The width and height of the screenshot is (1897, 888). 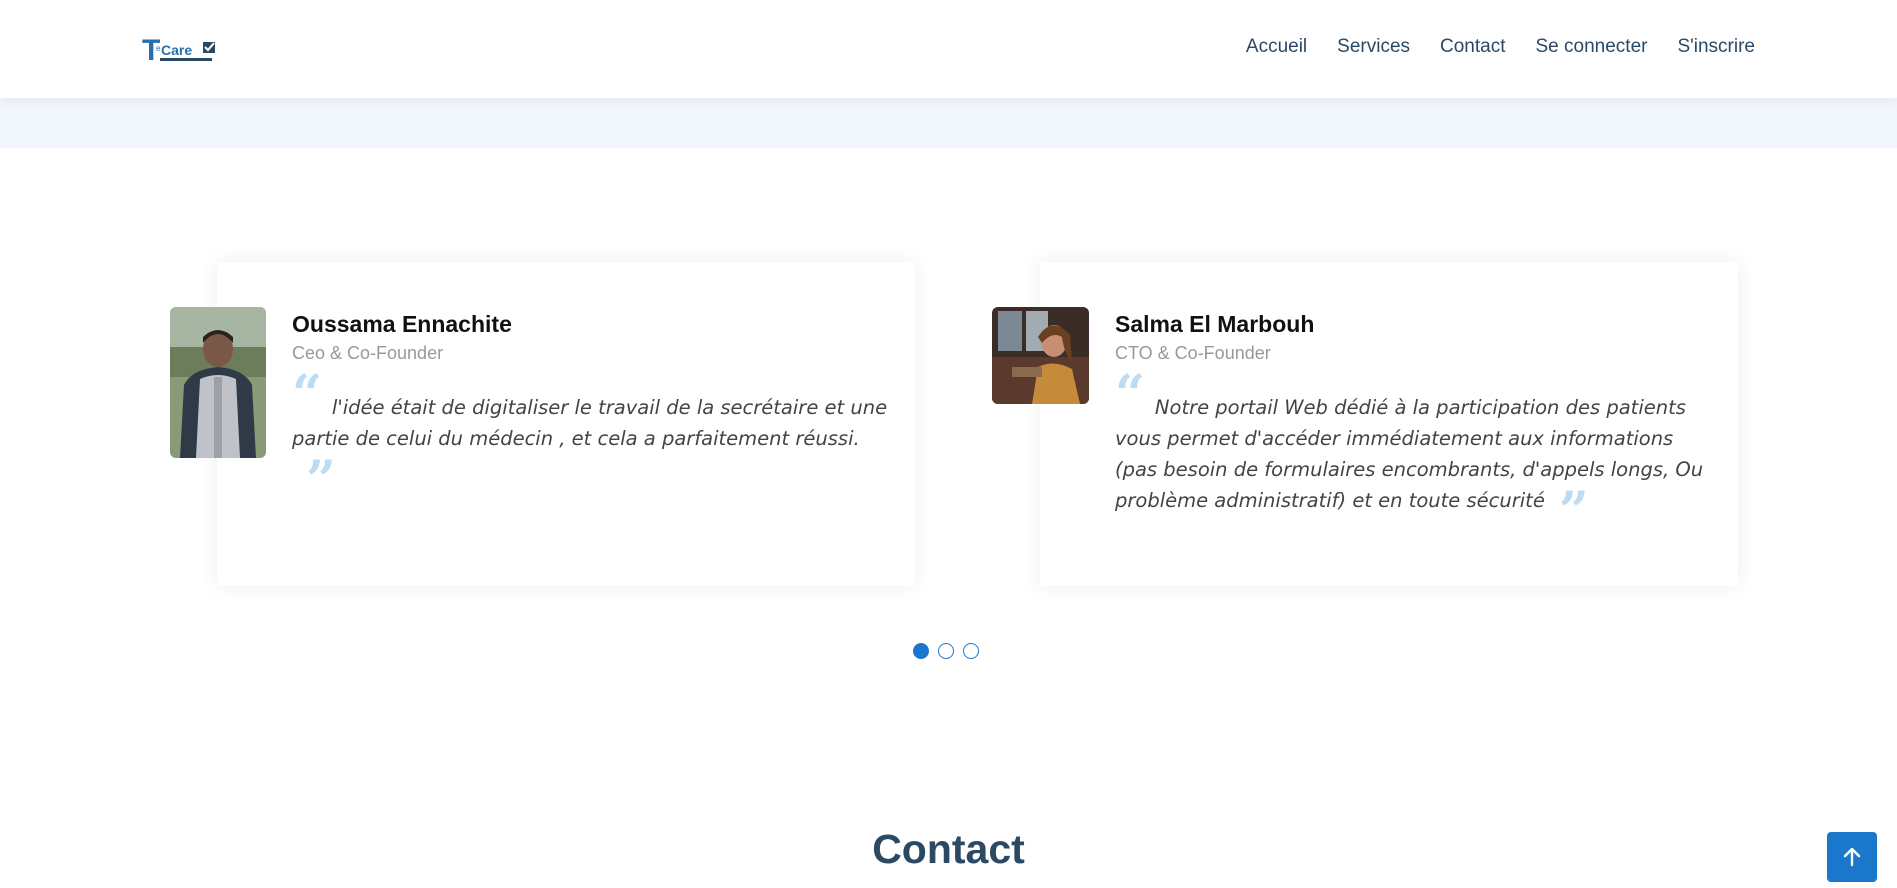 What do you see at coordinates (1592, 47) in the screenshot?
I see `nav-se-connecter: Se connecter` at bounding box center [1592, 47].